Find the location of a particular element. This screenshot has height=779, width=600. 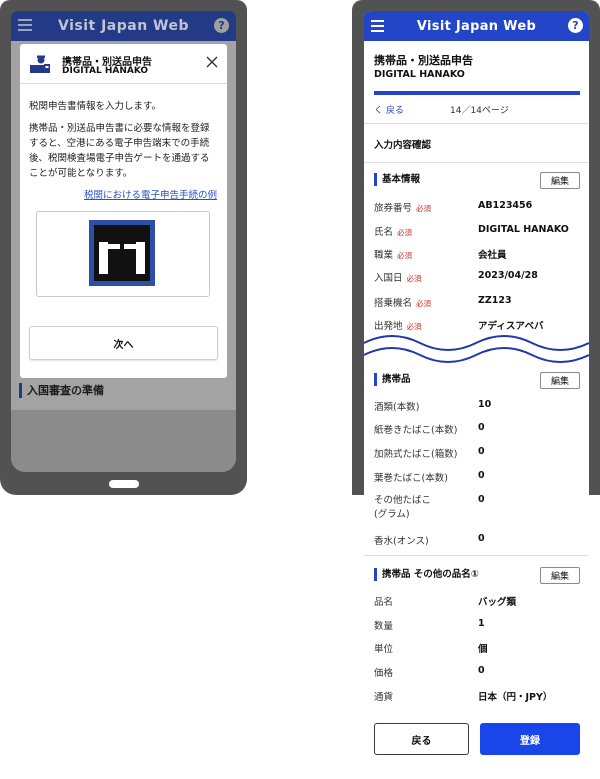

page-indicator: 14／14ページ is located at coordinates (479, 111).